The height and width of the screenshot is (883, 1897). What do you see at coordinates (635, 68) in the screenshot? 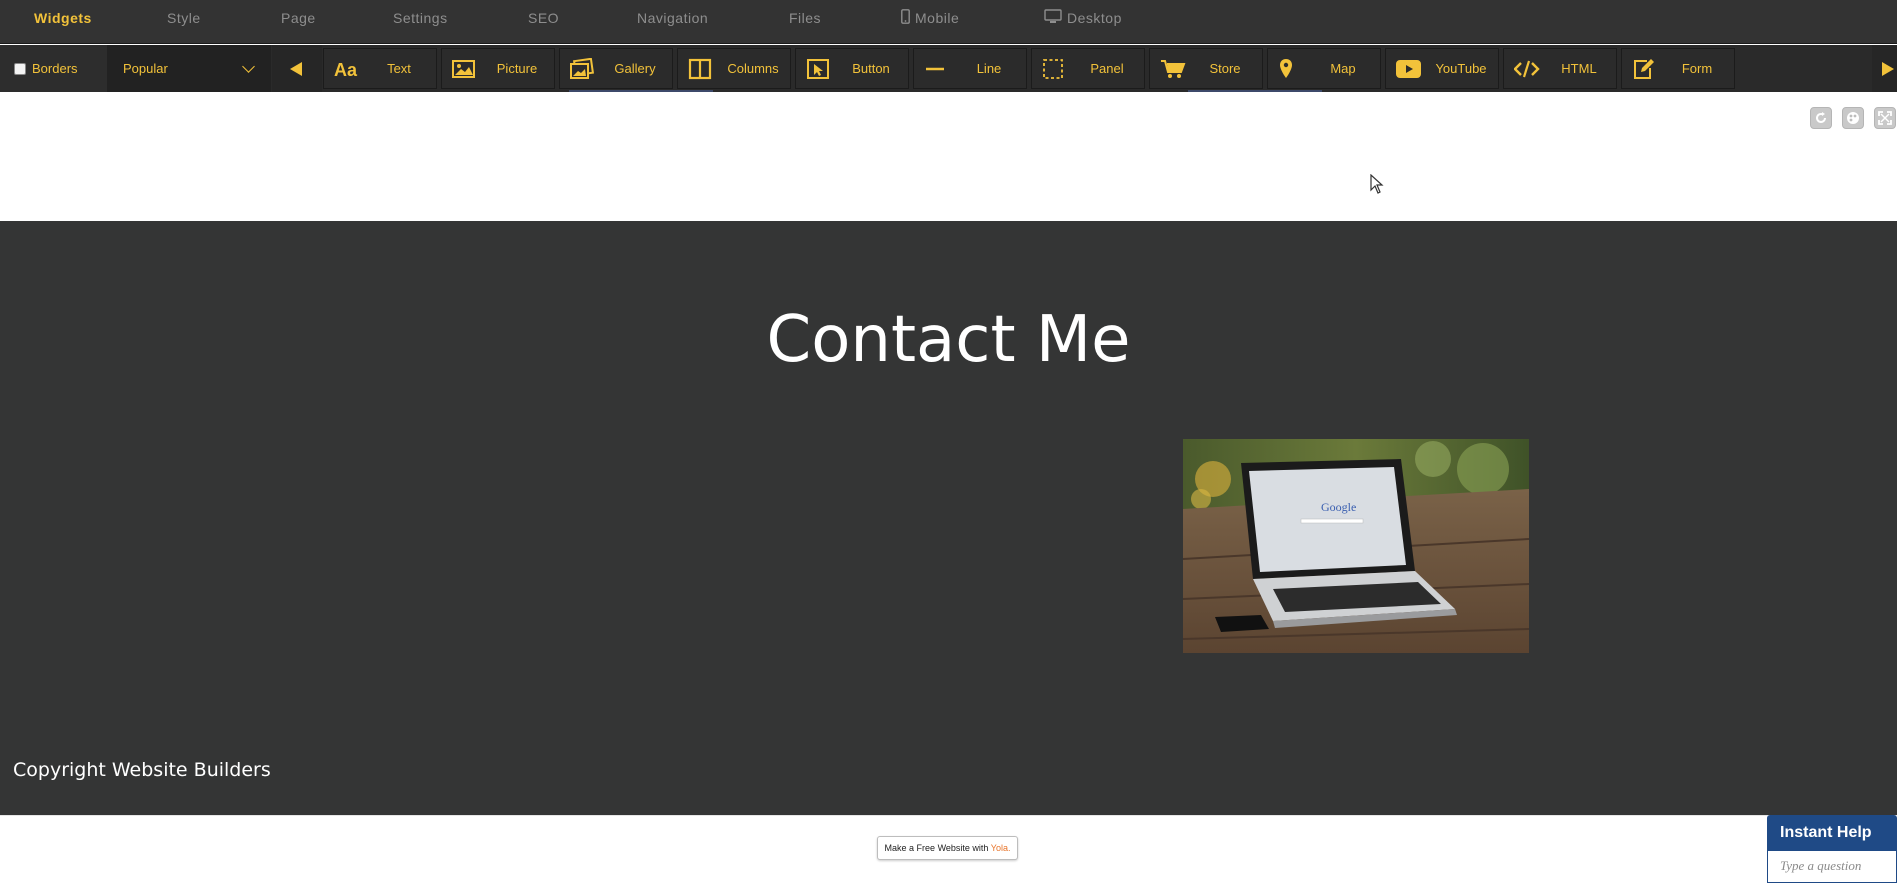
I see `widget-gallery-label: Gallery` at bounding box center [635, 68].